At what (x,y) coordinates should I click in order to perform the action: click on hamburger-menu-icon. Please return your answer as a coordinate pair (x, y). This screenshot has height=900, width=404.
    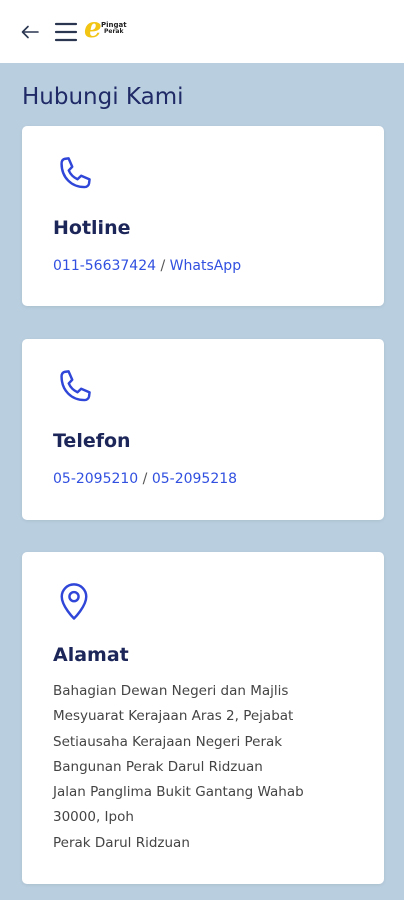
    Looking at the image, I should click on (66, 32).